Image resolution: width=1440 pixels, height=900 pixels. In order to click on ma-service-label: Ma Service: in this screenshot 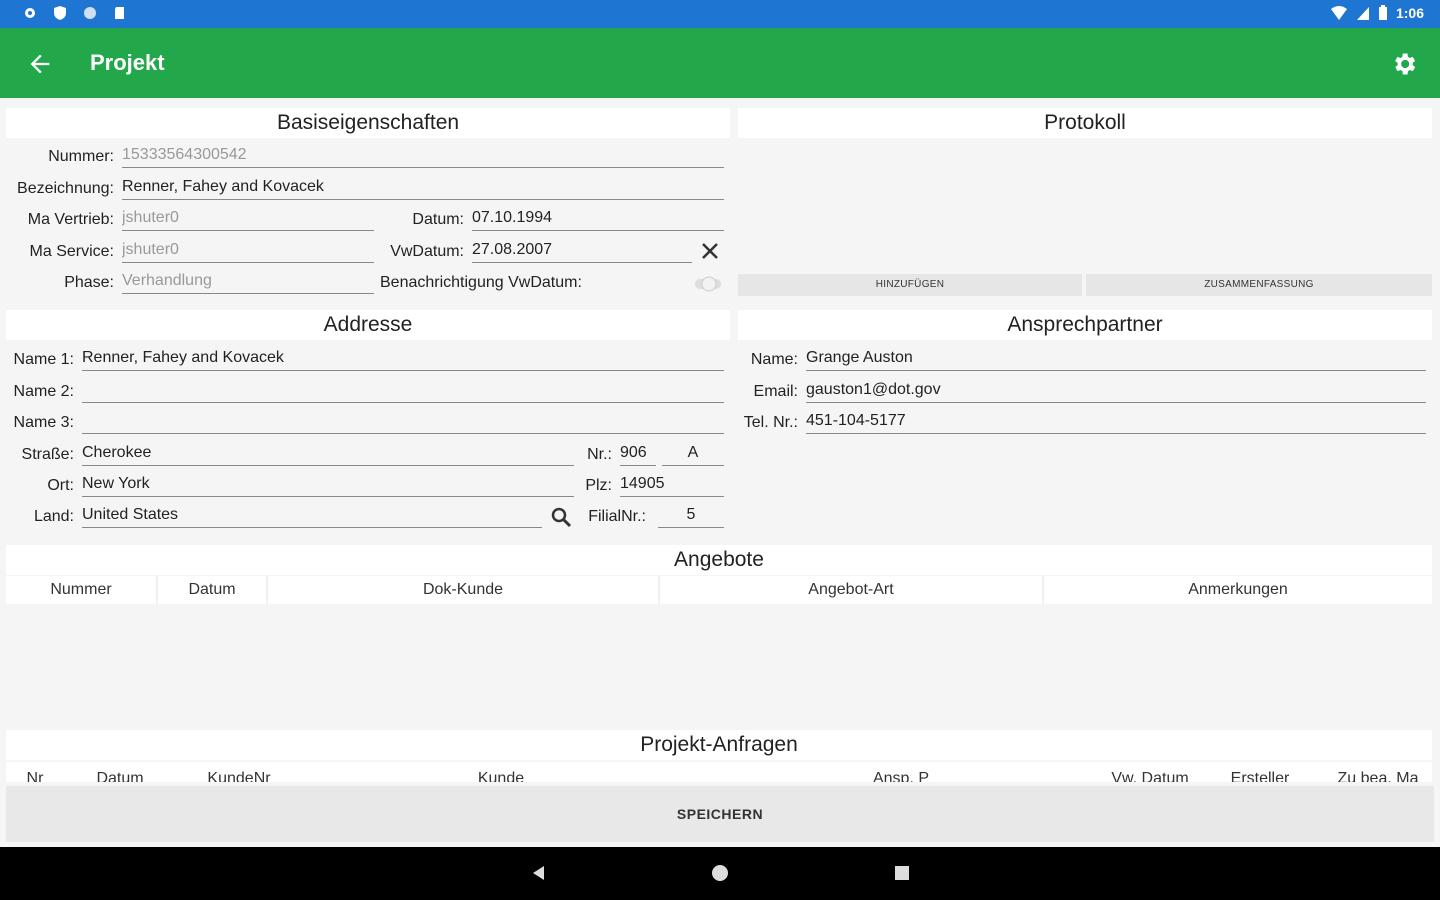, I will do `click(71, 251)`.